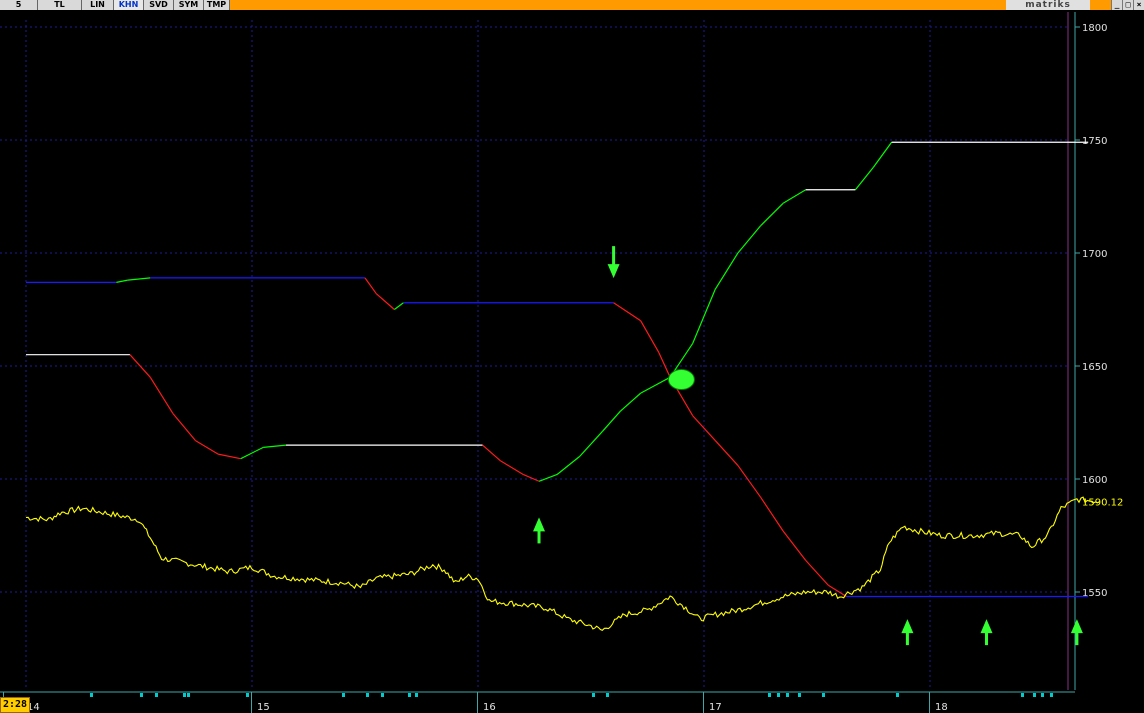 The image size is (1144, 713). What do you see at coordinates (1094, 254) in the screenshot?
I see `y-tick-label: 1700` at bounding box center [1094, 254].